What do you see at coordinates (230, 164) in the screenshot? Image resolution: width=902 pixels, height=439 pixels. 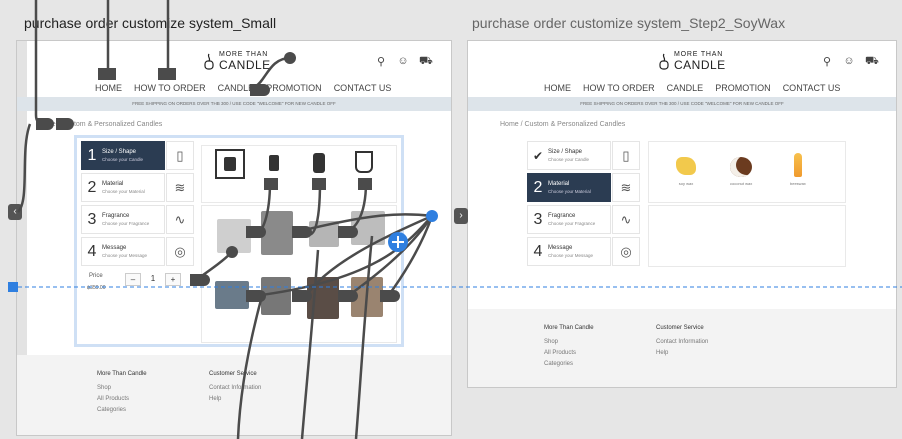 I see `shape-option-small` at bounding box center [230, 164].